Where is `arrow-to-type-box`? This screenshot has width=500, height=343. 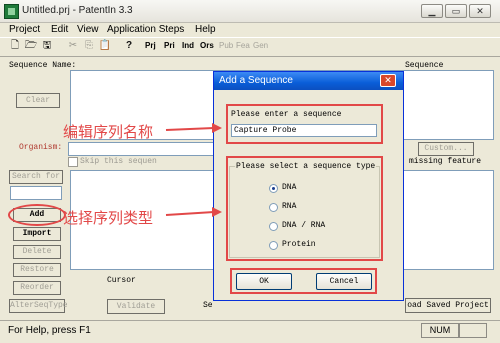 arrow-to-type-box is located at coordinates (193, 212).